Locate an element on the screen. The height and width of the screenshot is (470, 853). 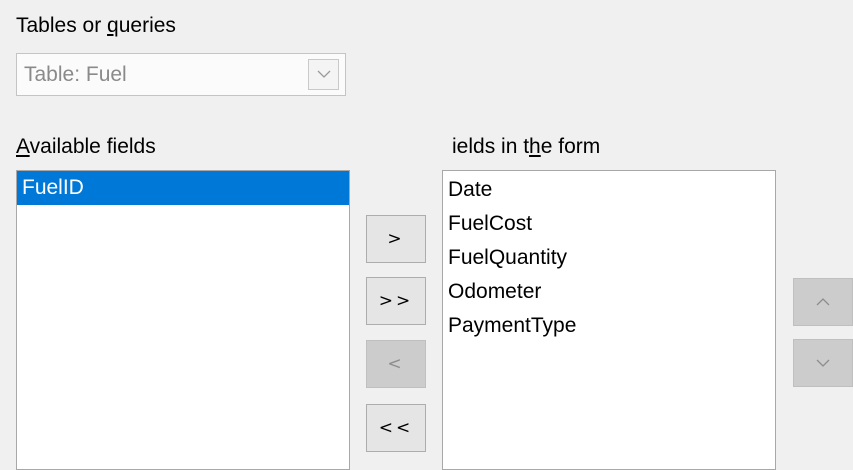
list-item: FuelCost is located at coordinates (609, 224).